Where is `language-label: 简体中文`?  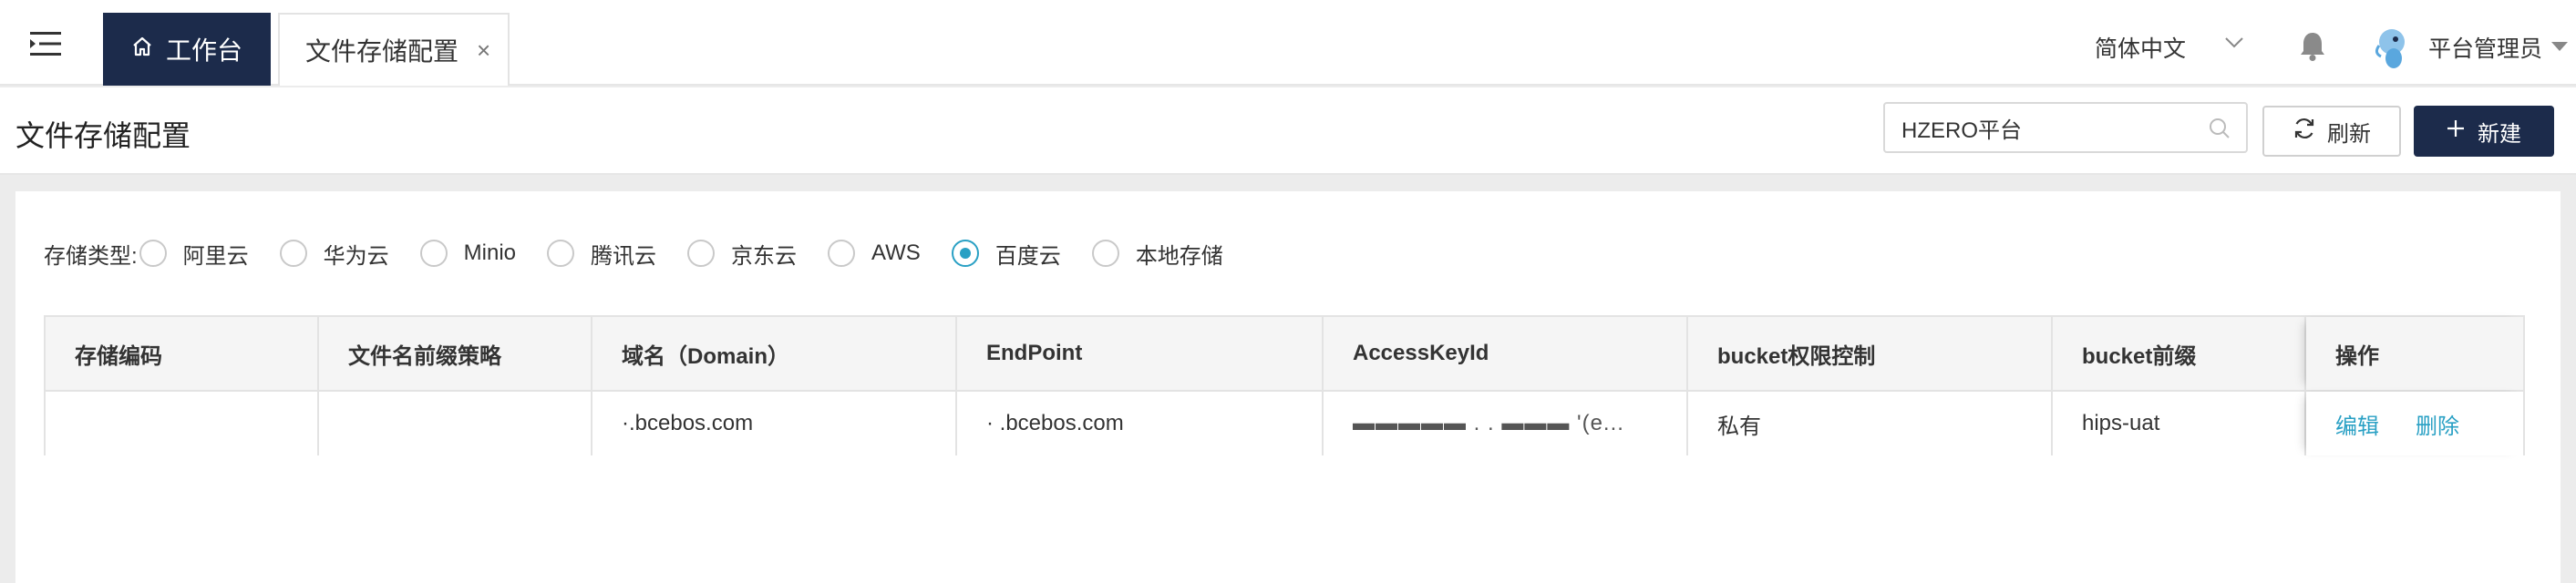
language-label: 简体中文 is located at coordinates (2141, 49).